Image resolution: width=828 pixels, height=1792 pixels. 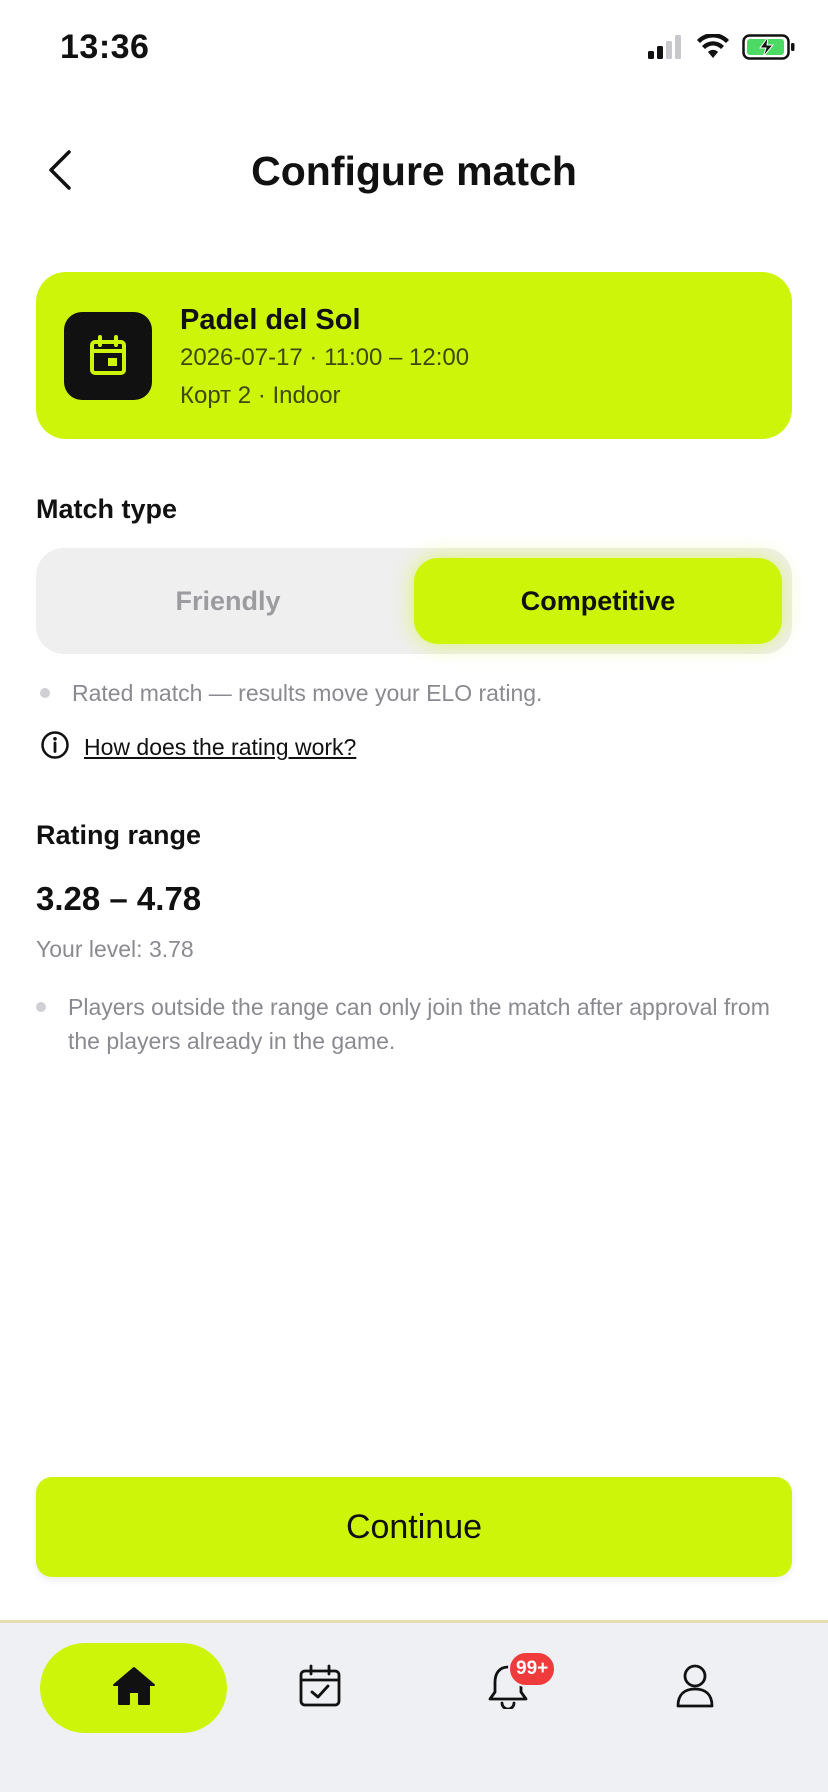 I want to click on notification-badge: 99+, so click(x=532, y=1669).